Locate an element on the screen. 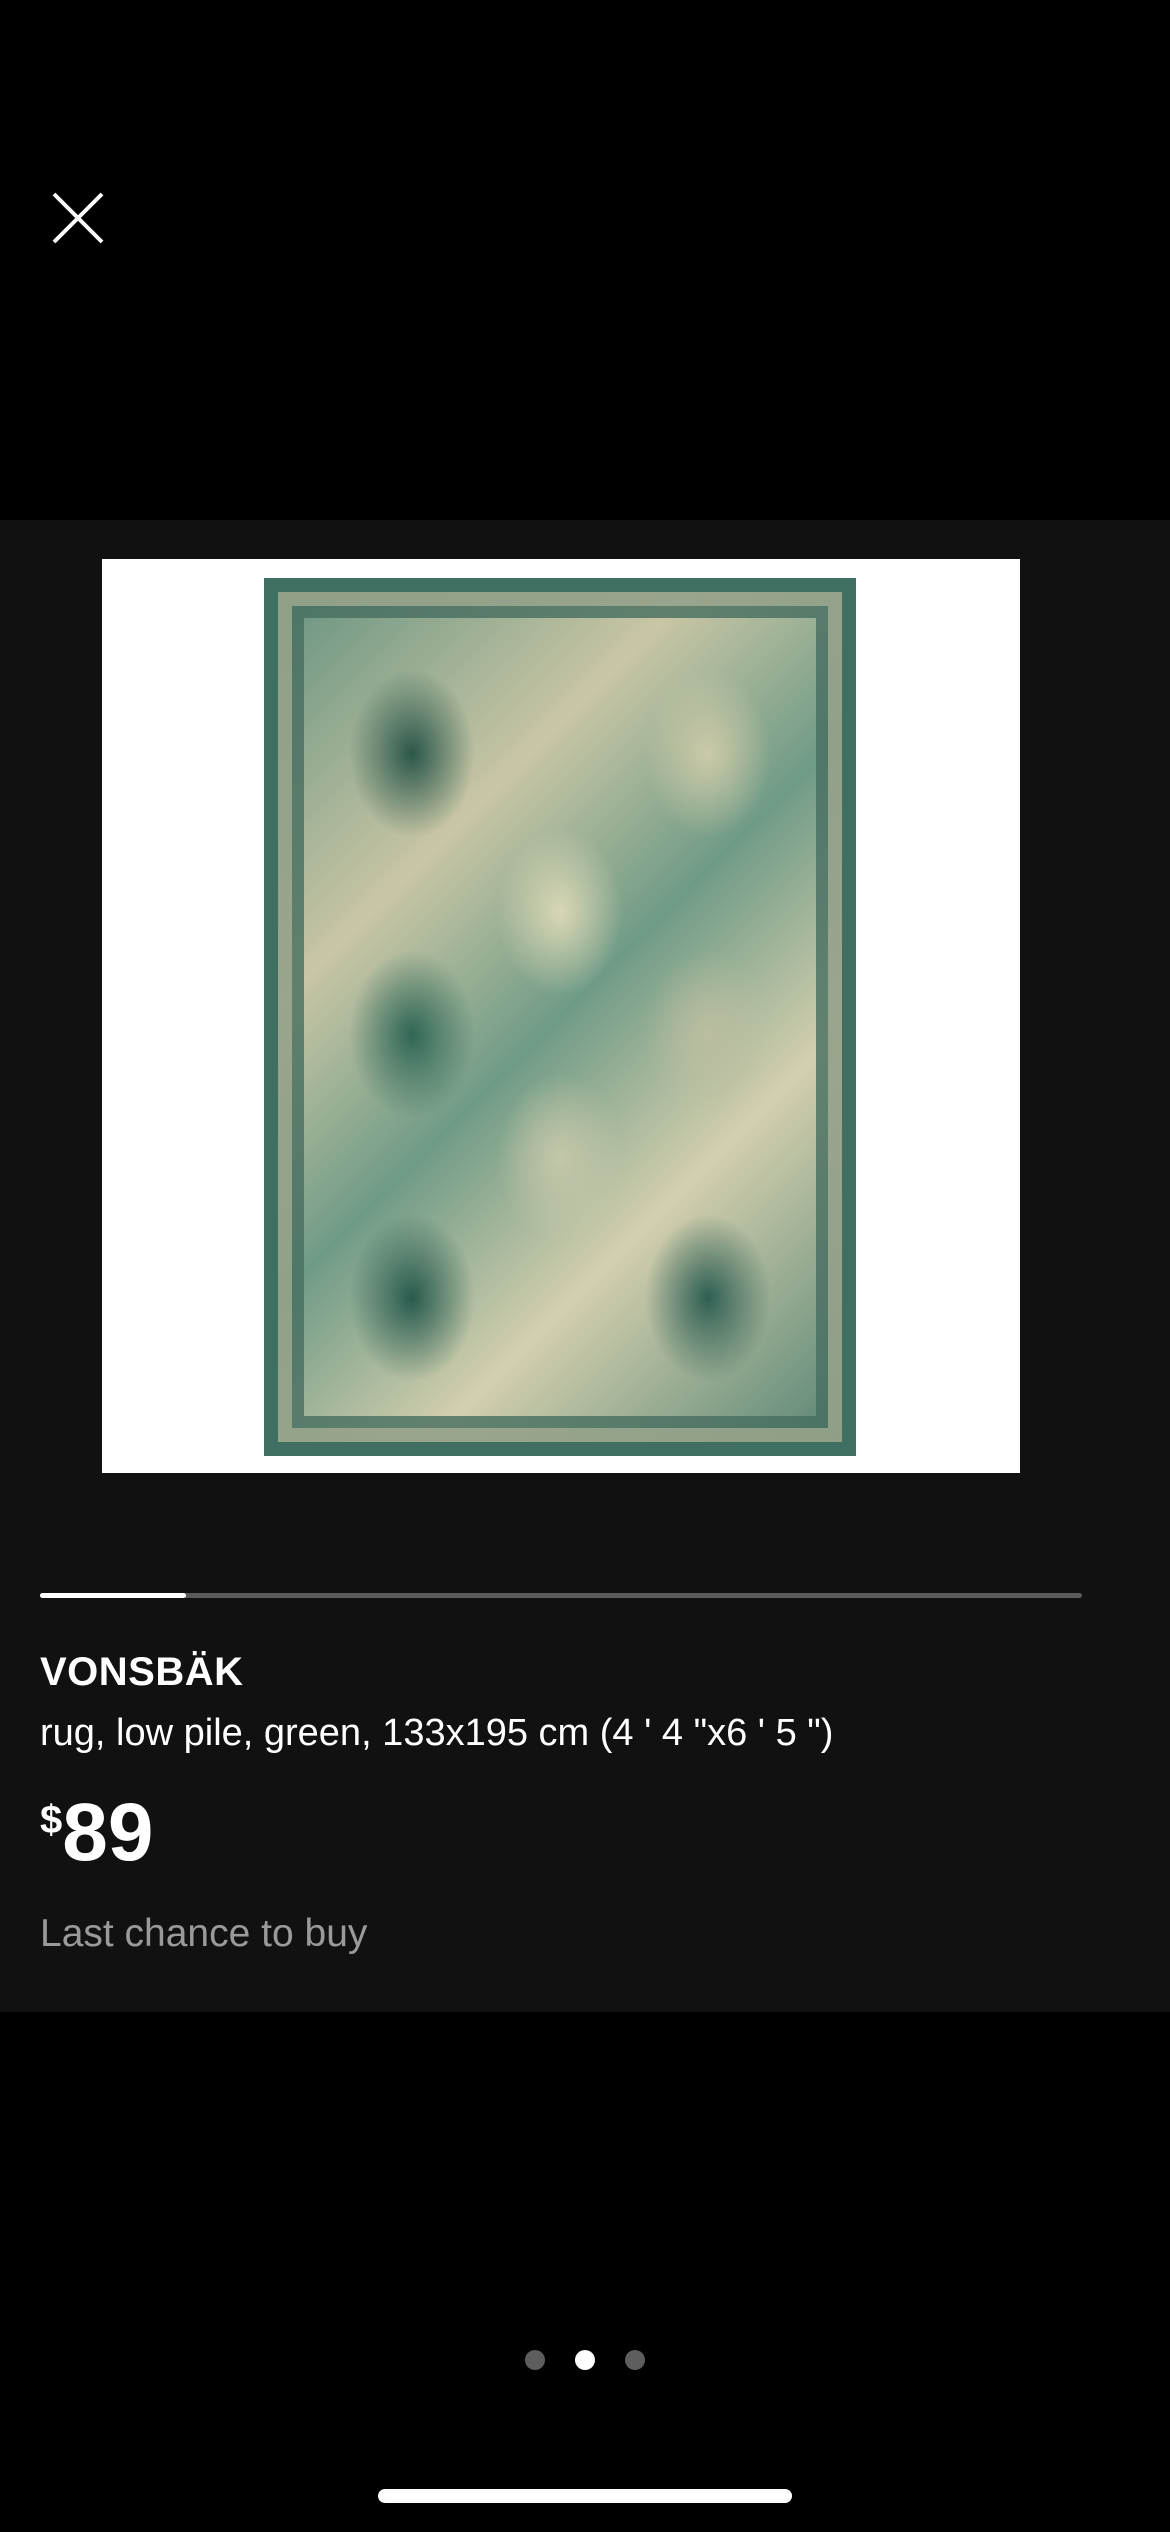 The image size is (1170, 2532). close-button is located at coordinates (78, 218).